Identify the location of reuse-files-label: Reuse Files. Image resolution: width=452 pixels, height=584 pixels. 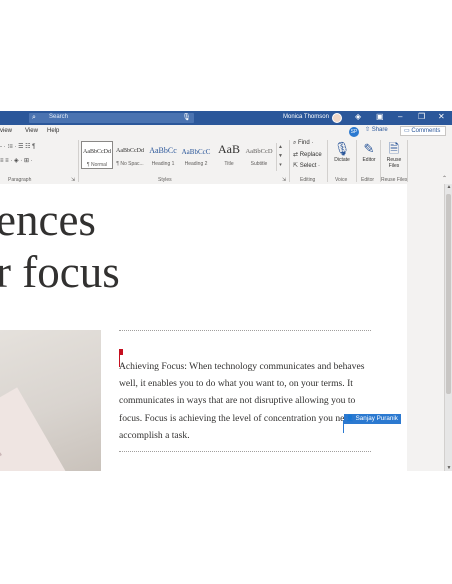
(394, 180).